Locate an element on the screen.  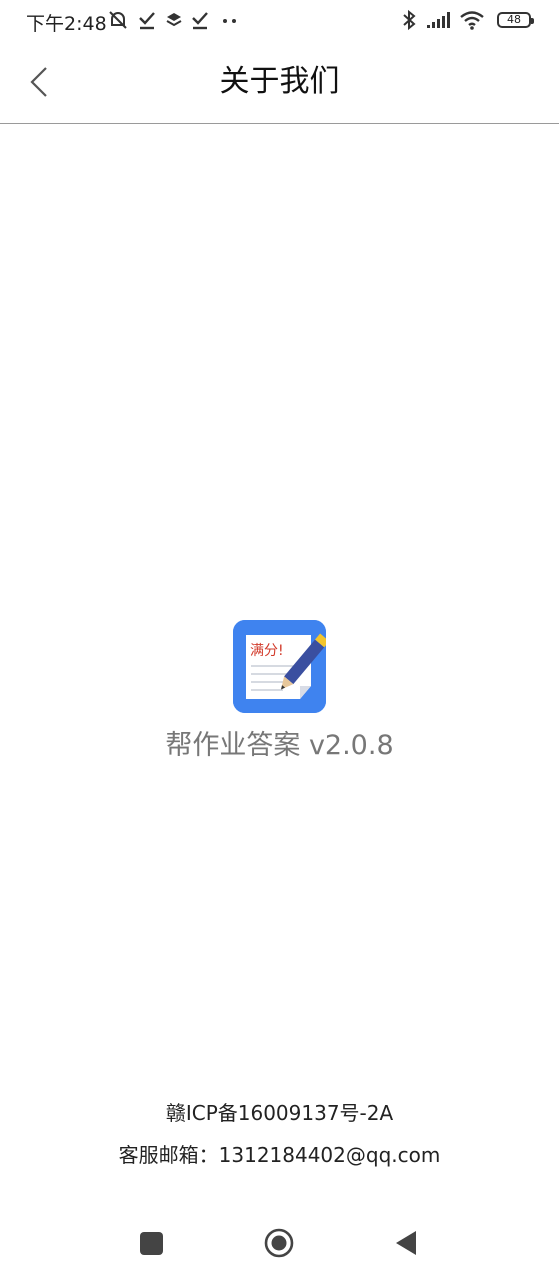
status-bar: 下午2:48 48 is located at coordinates (279, 21).